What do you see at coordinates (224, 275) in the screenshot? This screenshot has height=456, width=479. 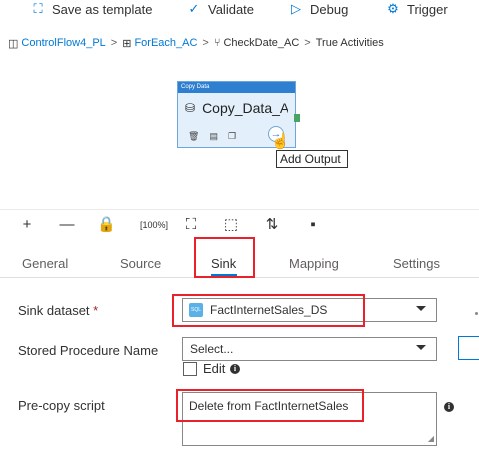 I see `active-tab-indicator` at bounding box center [224, 275].